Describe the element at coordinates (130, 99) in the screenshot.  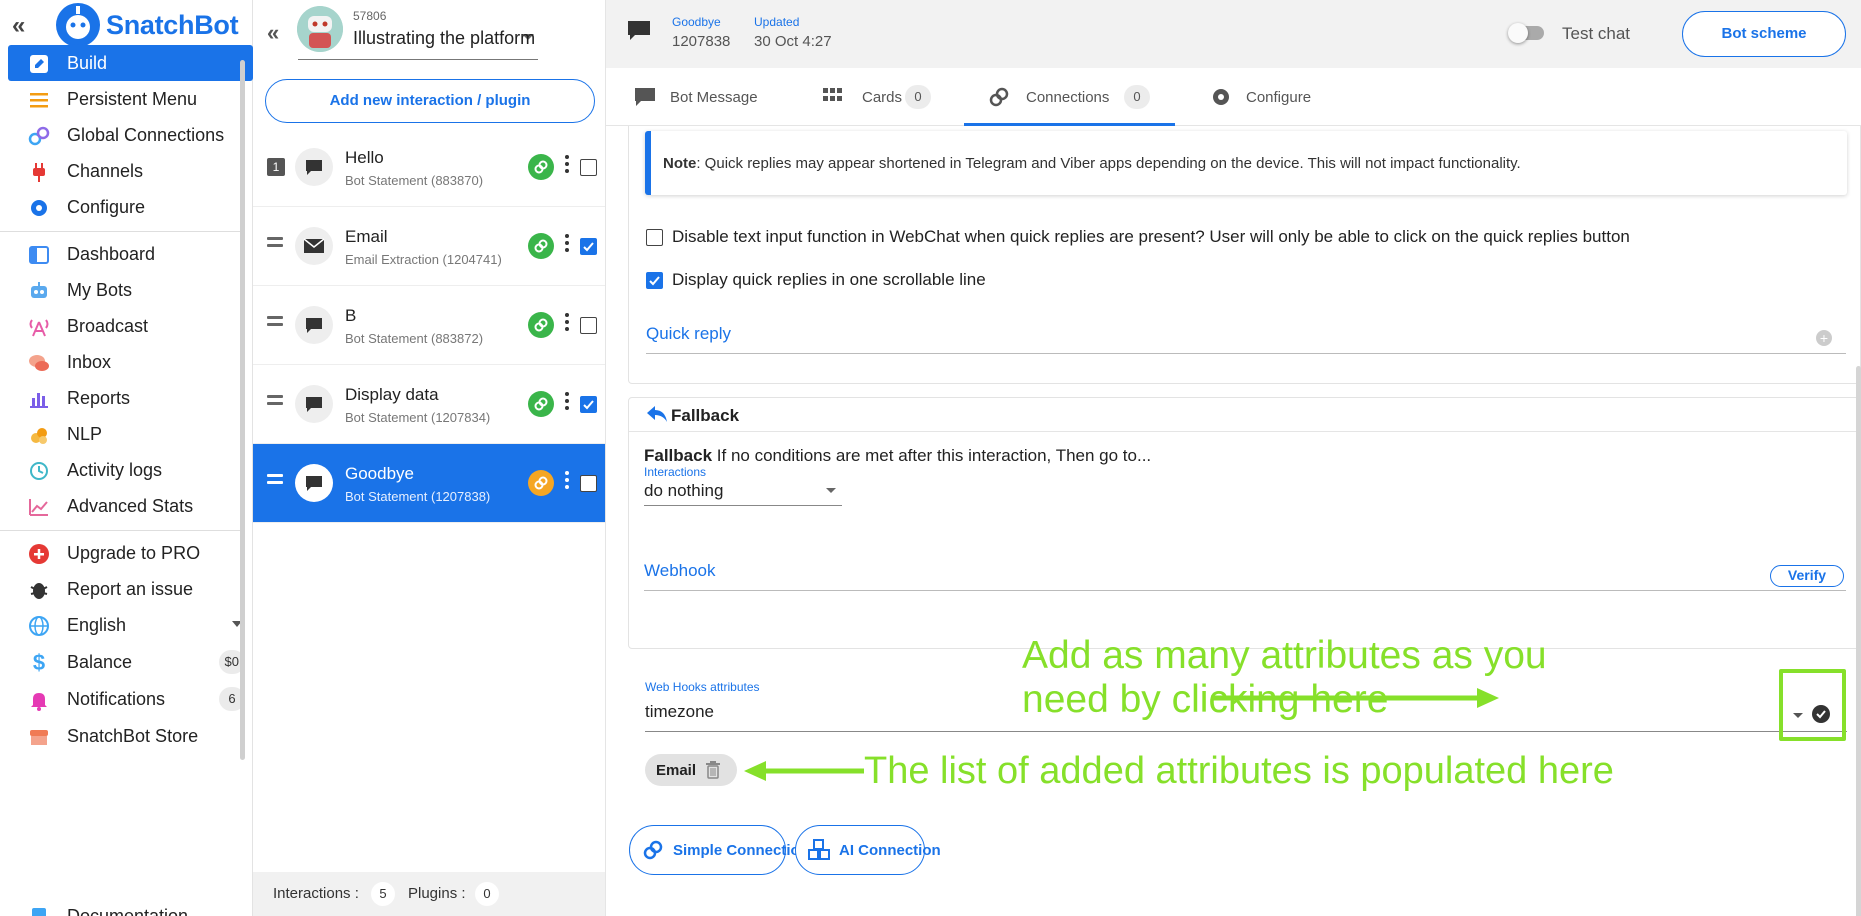
I see `sidebar-item-persistent-menu: Persistent Menu` at that location.